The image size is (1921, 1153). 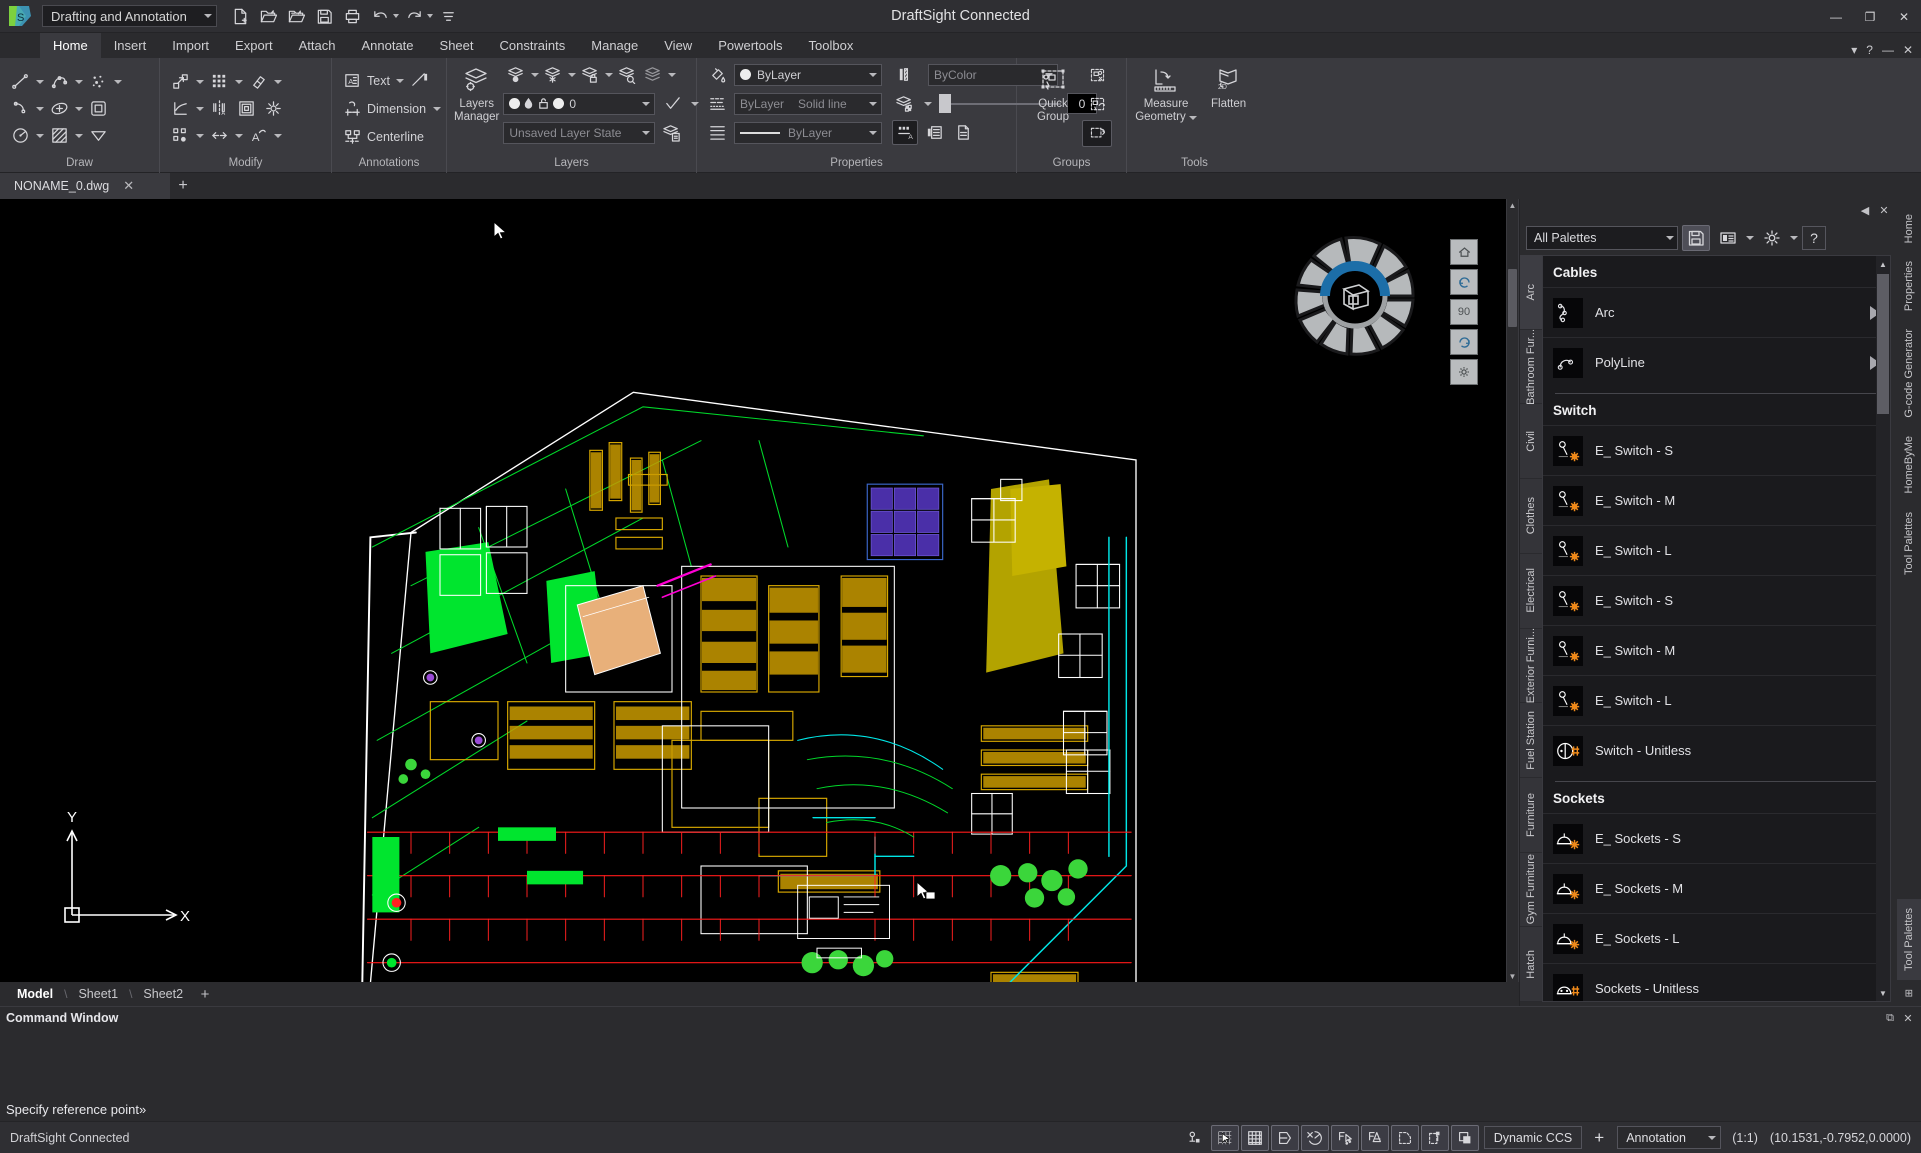 What do you see at coordinates (1884, 210) in the screenshot?
I see `close-palette-icon: ✕` at bounding box center [1884, 210].